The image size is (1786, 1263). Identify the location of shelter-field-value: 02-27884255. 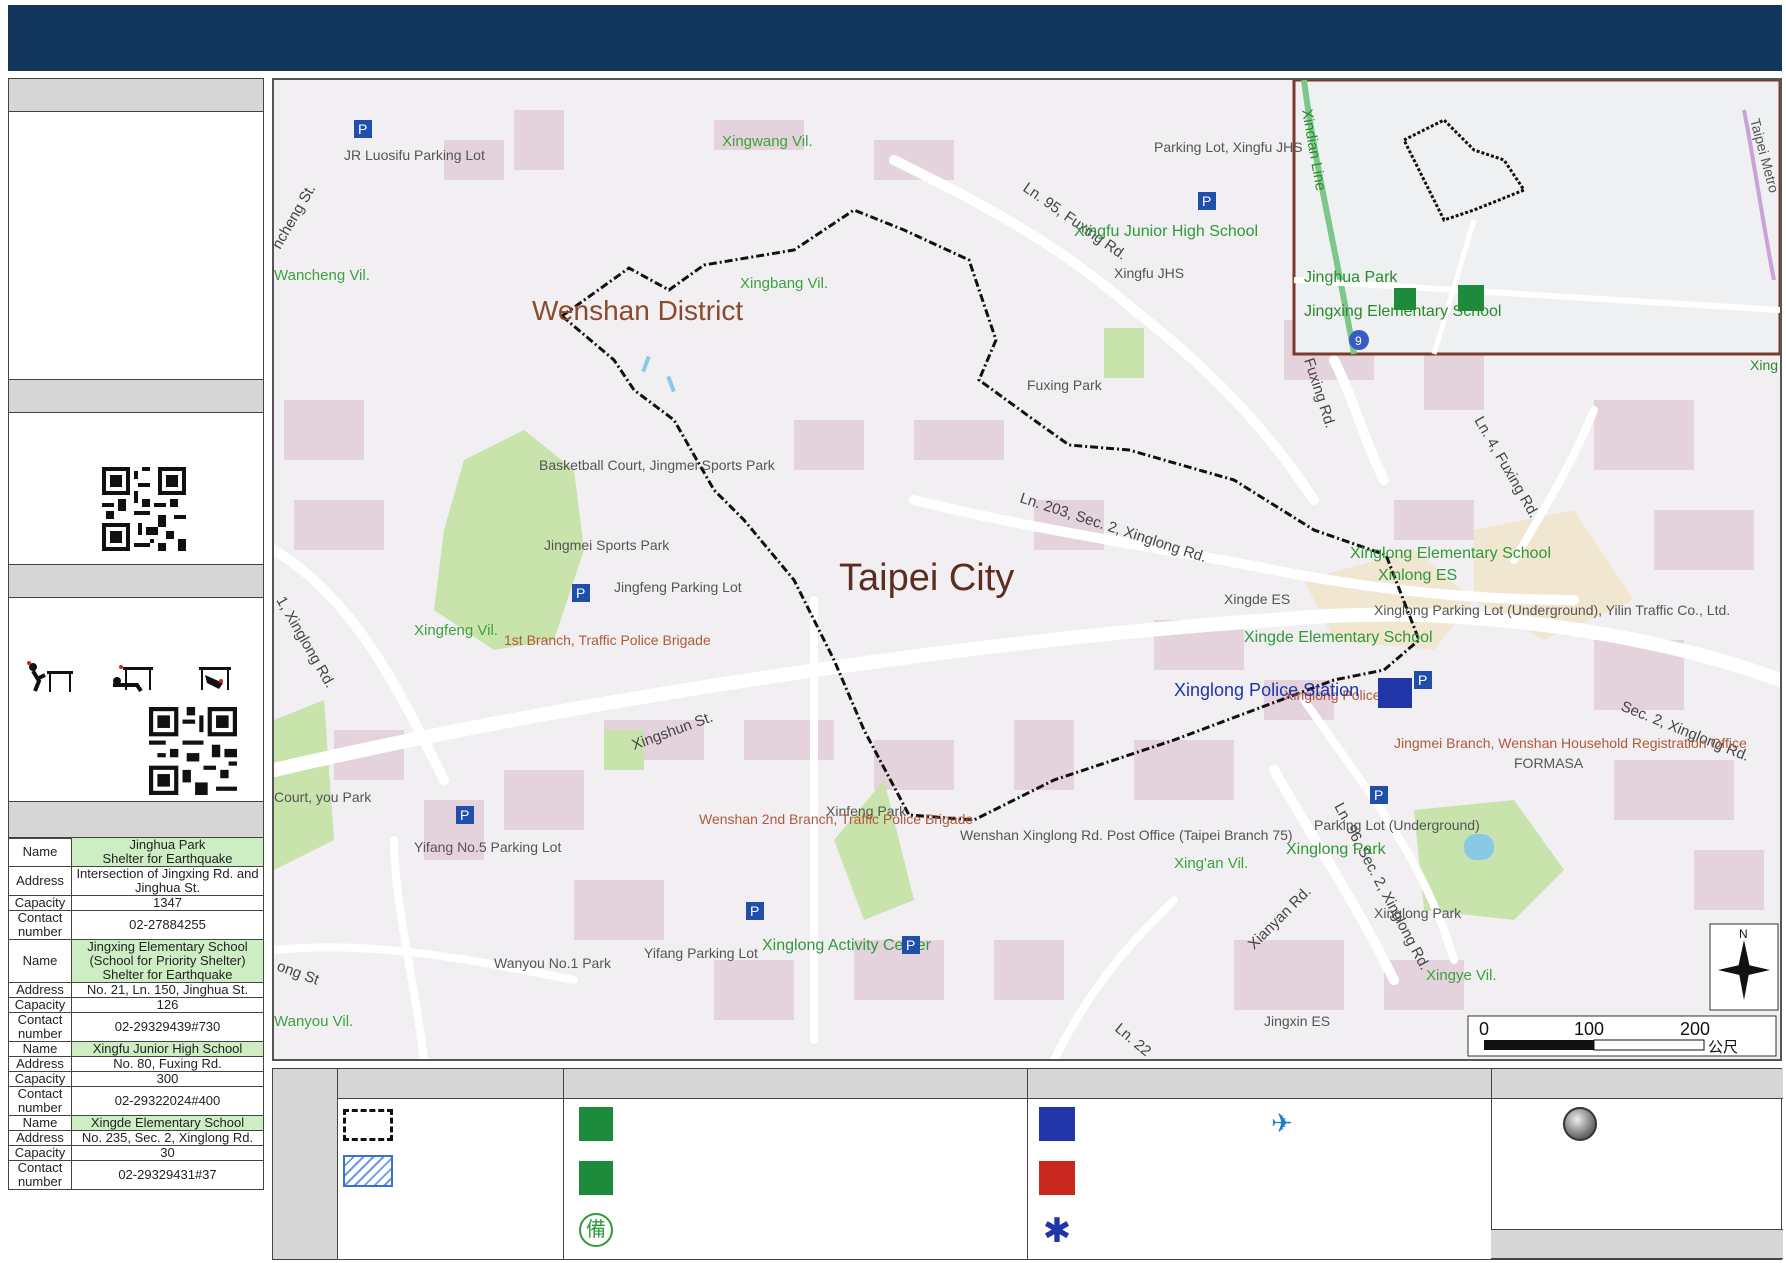
(167, 925).